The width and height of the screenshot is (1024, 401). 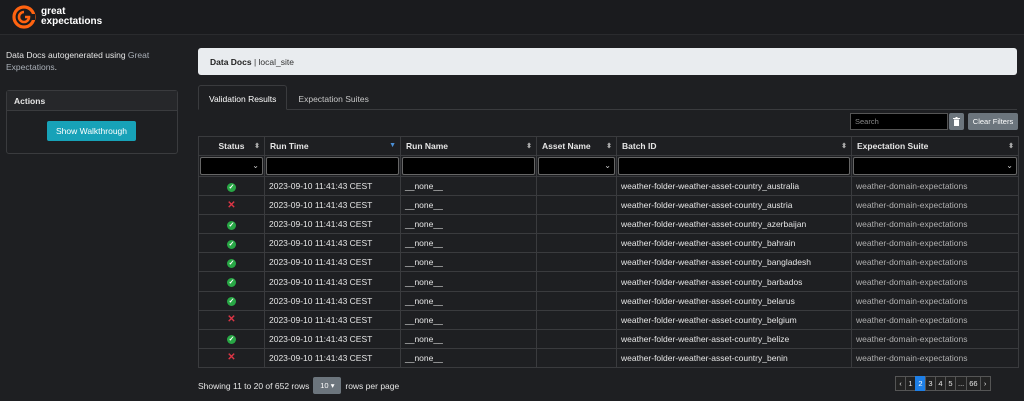 What do you see at coordinates (468, 166) in the screenshot?
I see `run-name-filter-input` at bounding box center [468, 166].